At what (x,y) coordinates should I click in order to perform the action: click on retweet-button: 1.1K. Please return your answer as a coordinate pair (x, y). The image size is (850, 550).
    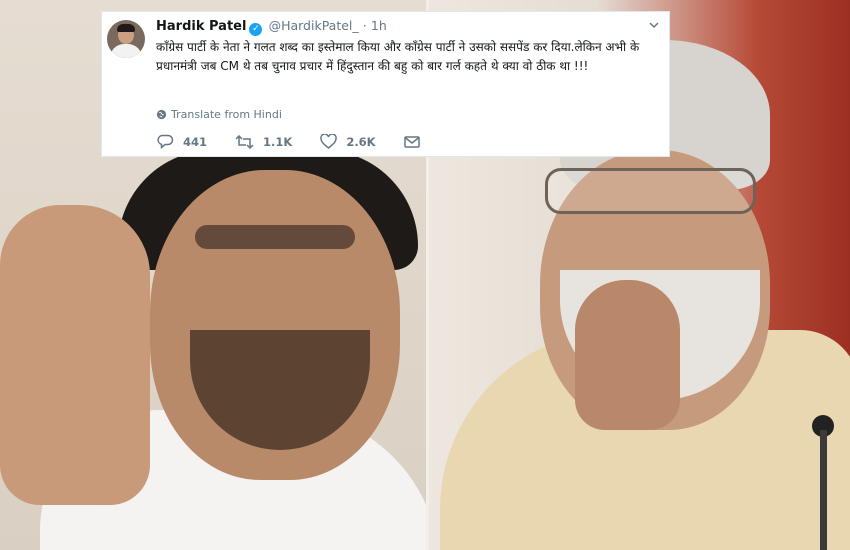
    Looking at the image, I should click on (264, 141).